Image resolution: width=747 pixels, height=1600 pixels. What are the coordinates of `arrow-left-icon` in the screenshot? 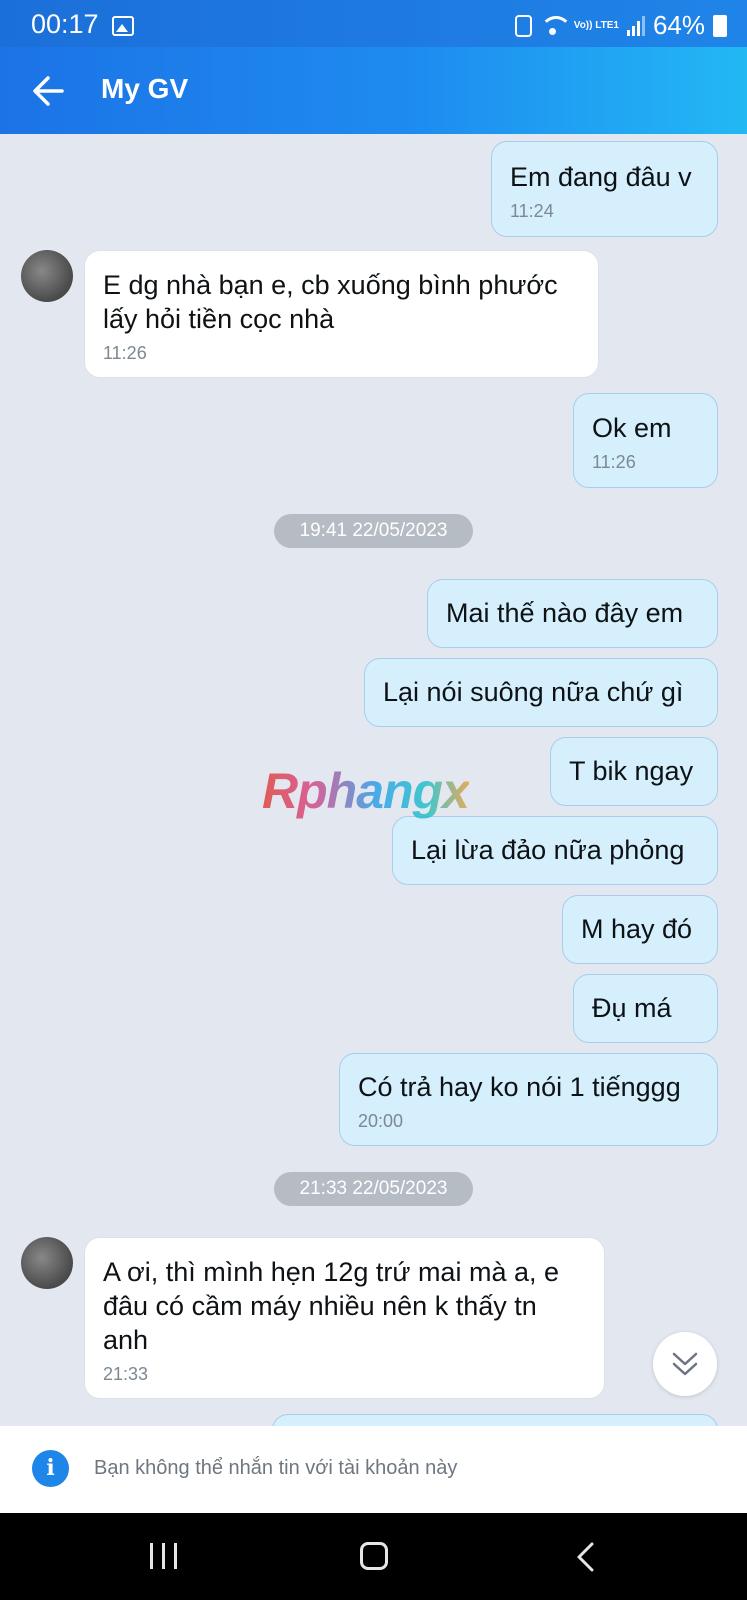 It's located at (48, 91).